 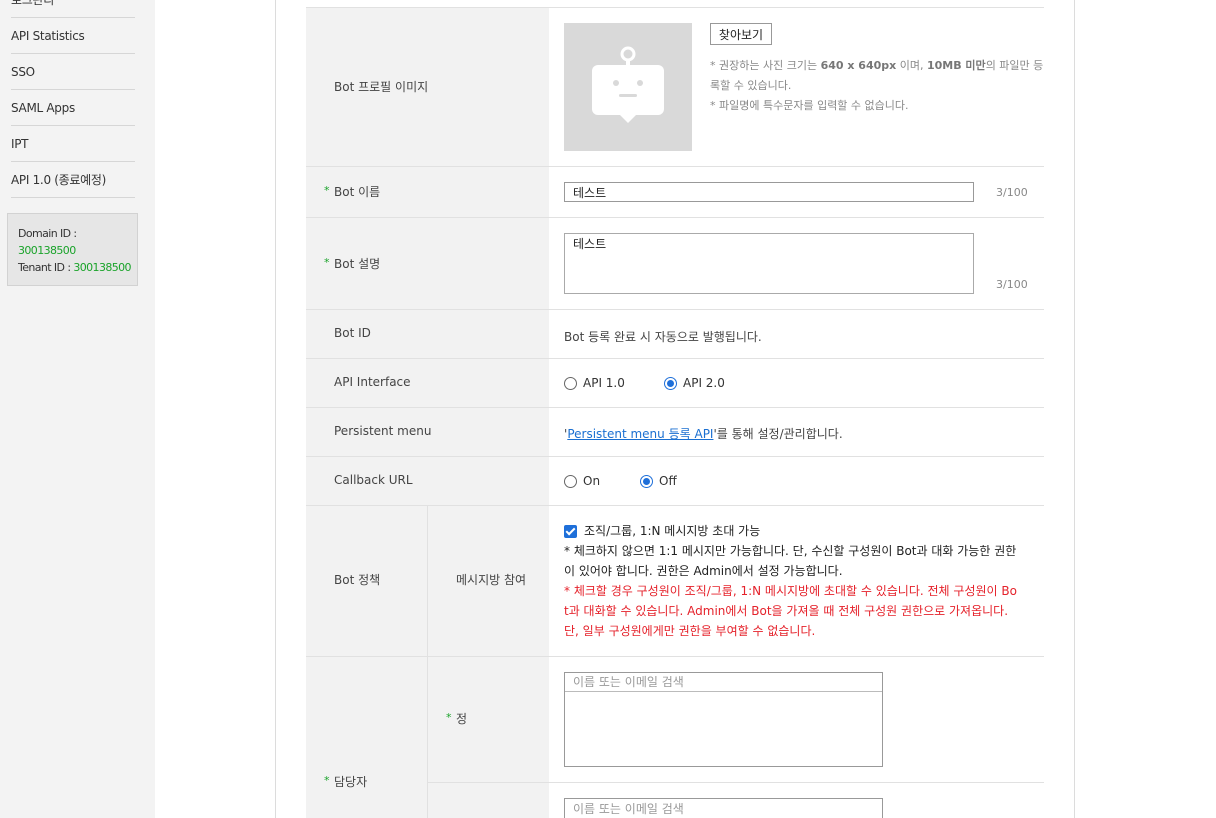 I want to click on row-manager: * 담당자 * 정, so click(x=675, y=737).